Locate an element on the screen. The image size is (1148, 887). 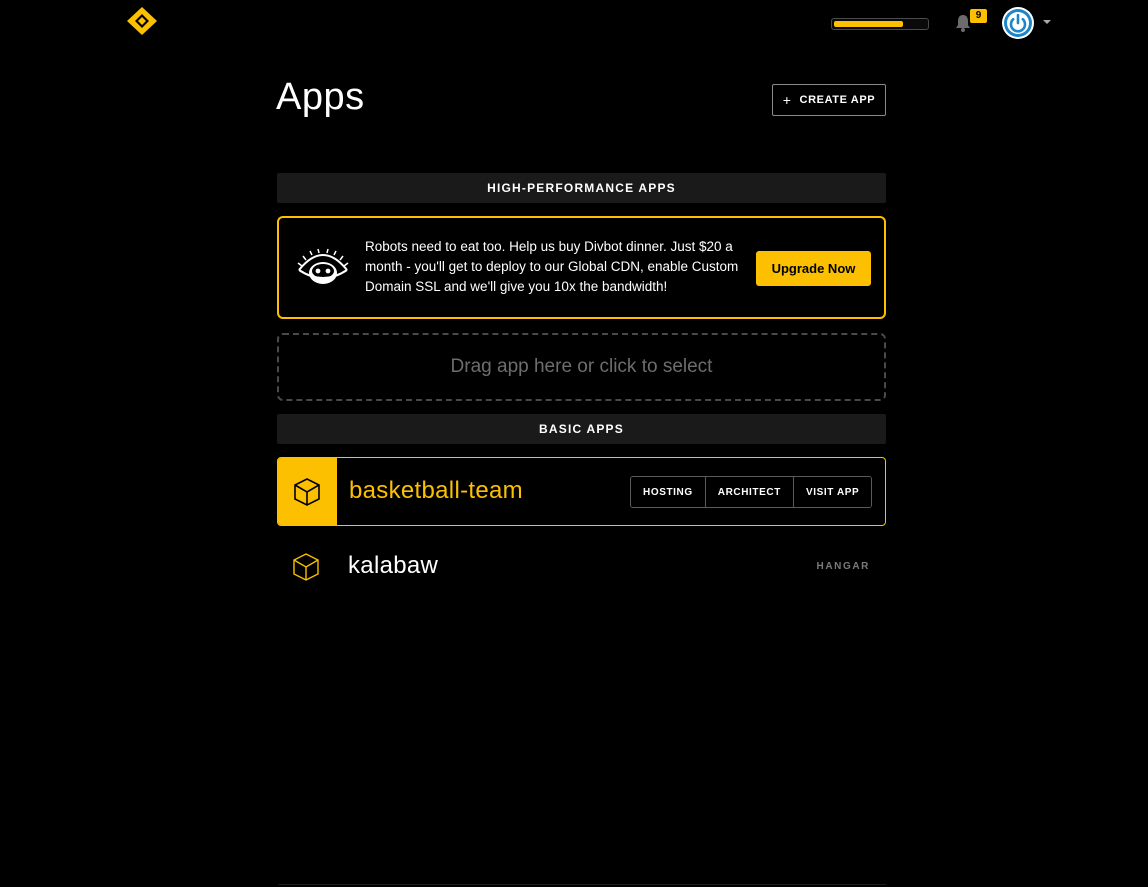
app-dropzone: Drag app here or click to select is located at coordinates (581, 367).